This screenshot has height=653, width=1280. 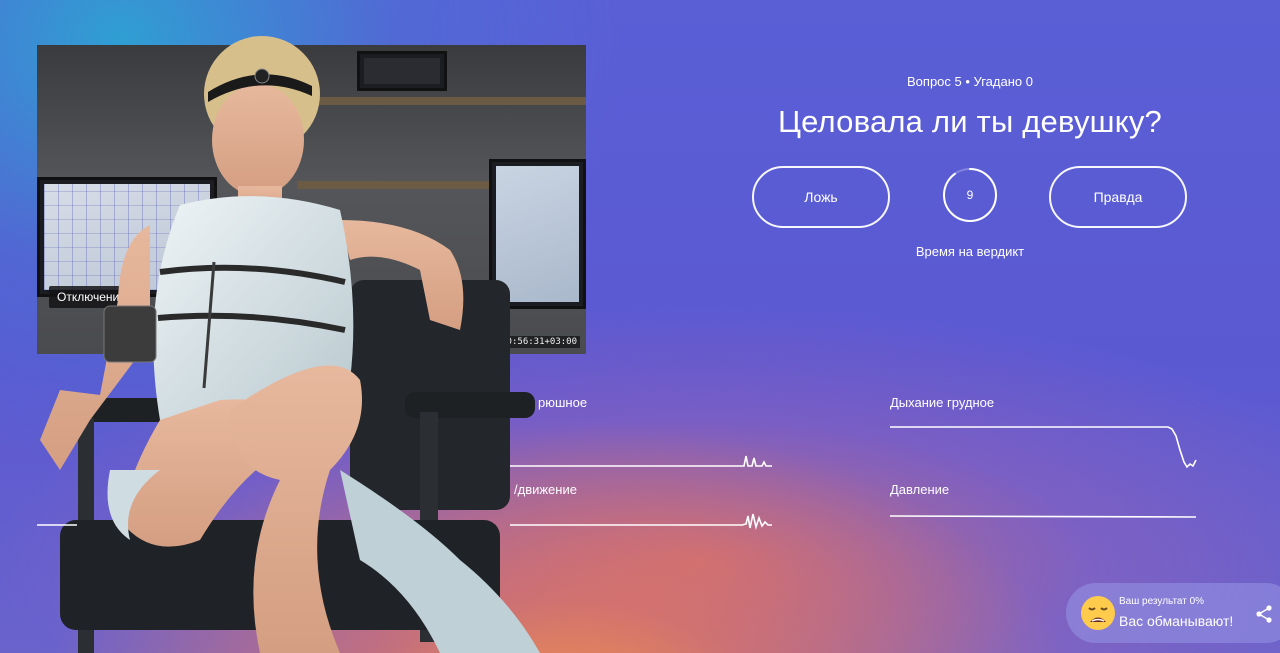 What do you see at coordinates (920, 489) in the screenshot?
I see `signal-label-pressure: Давление` at bounding box center [920, 489].